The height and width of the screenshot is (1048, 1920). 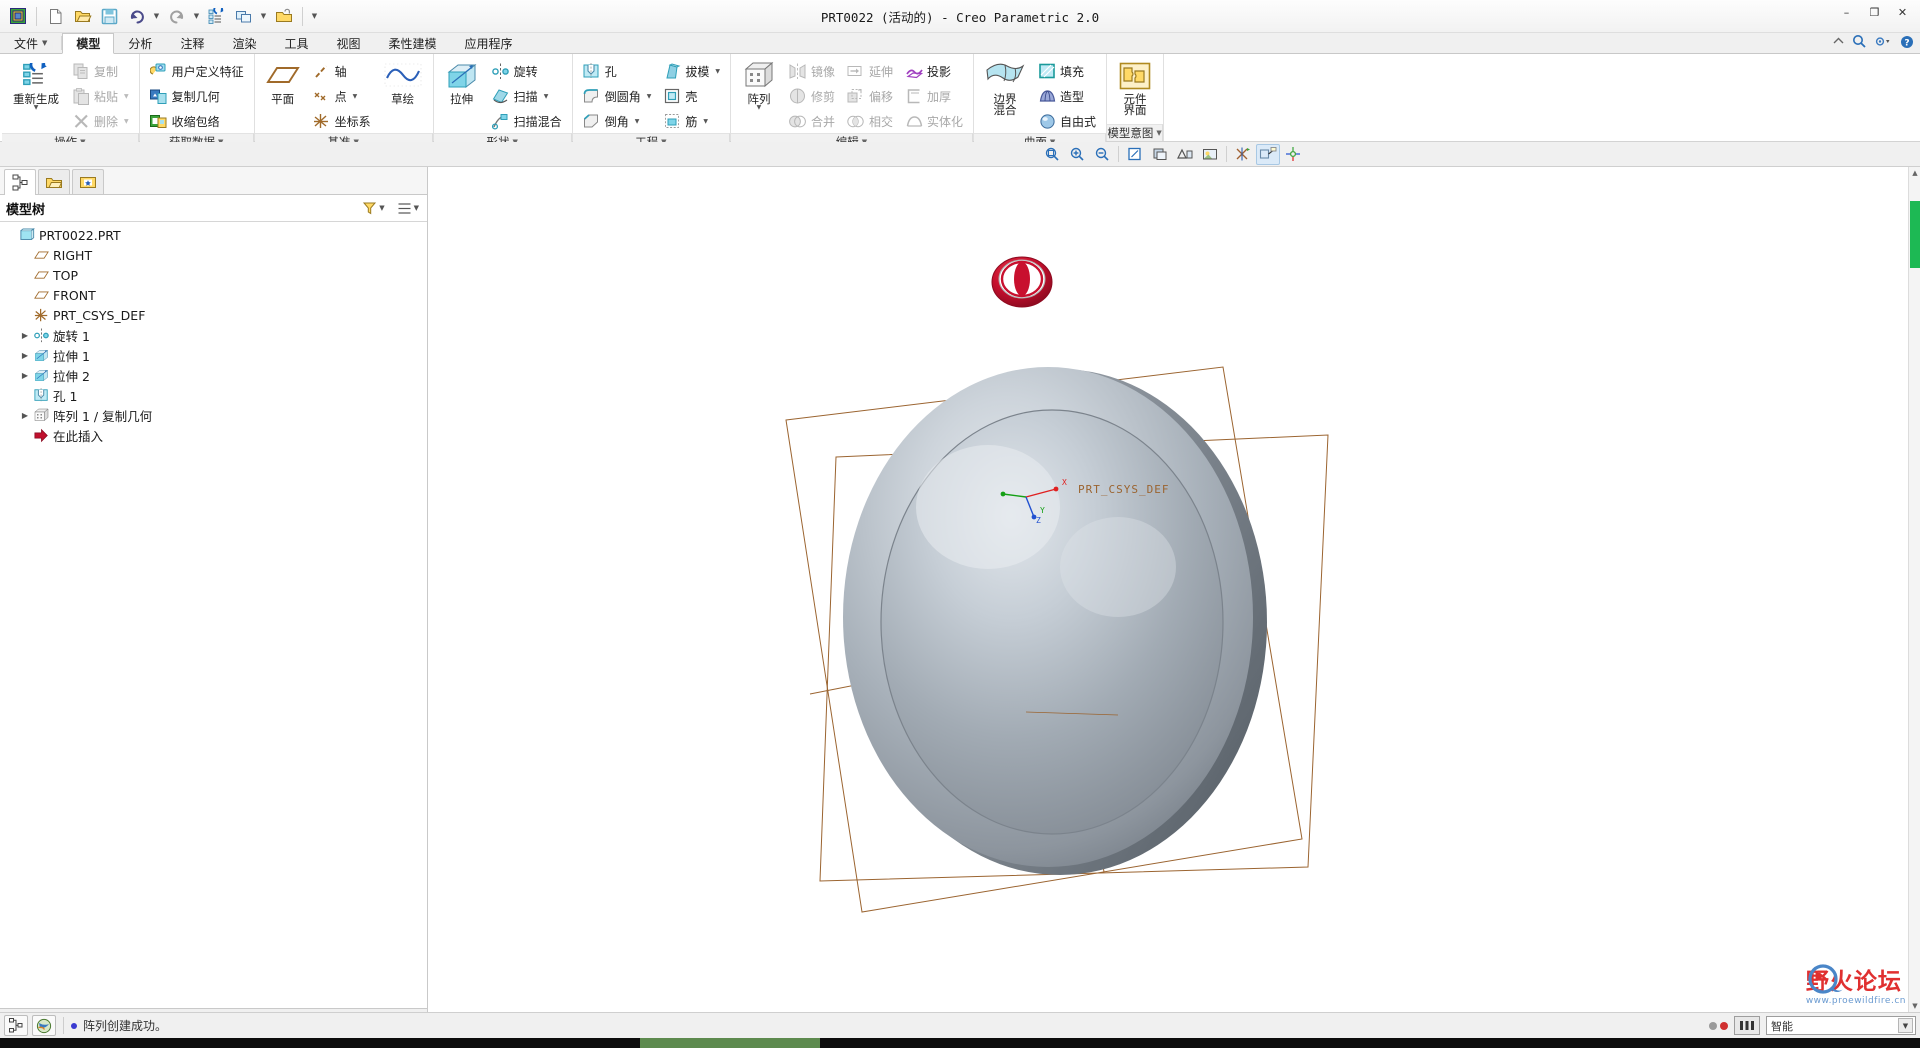 I want to click on ribbon-group-caret: ▼, so click(x=1158, y=133).